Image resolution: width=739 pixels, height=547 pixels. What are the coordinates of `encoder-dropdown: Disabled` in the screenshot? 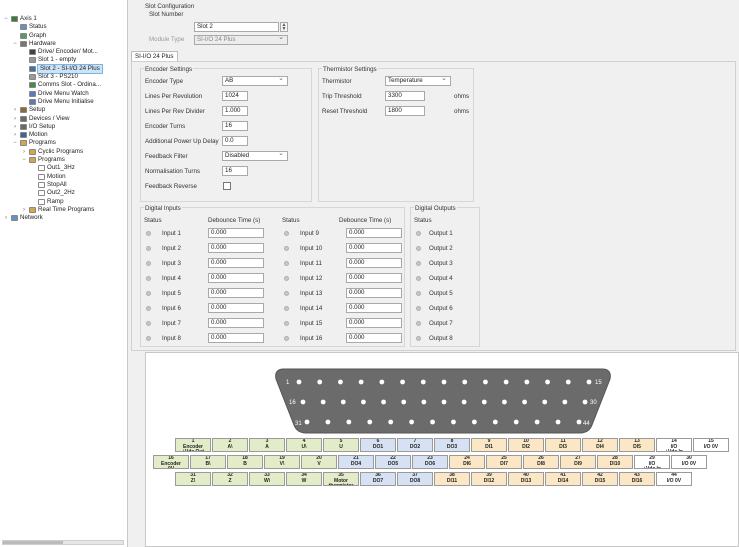 It's located at (255, 156).